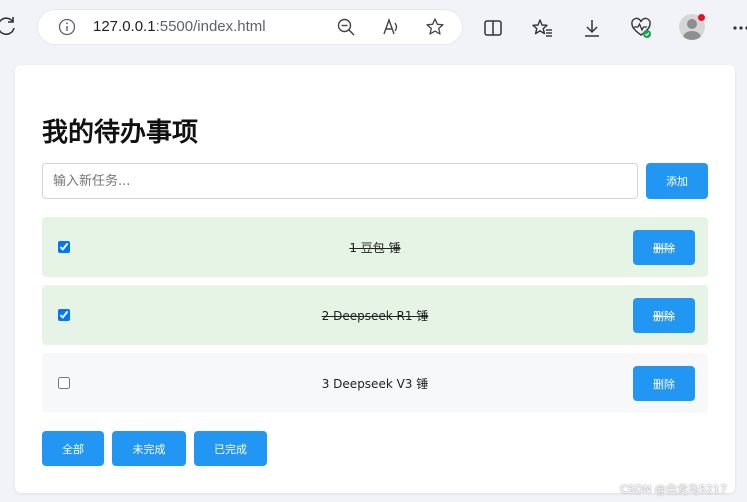 Image resolution: width=747 pixels, height=502 pixels. I want to click on more-icon, so click(739, 28).